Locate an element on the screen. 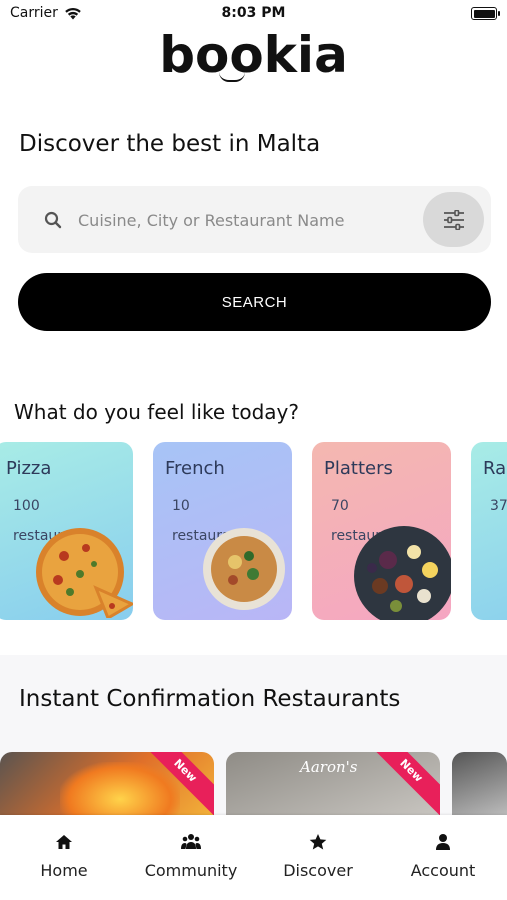 The height and width of the screenshot is (900, 507). tab-home: Home is located at coordinates (64, 857).